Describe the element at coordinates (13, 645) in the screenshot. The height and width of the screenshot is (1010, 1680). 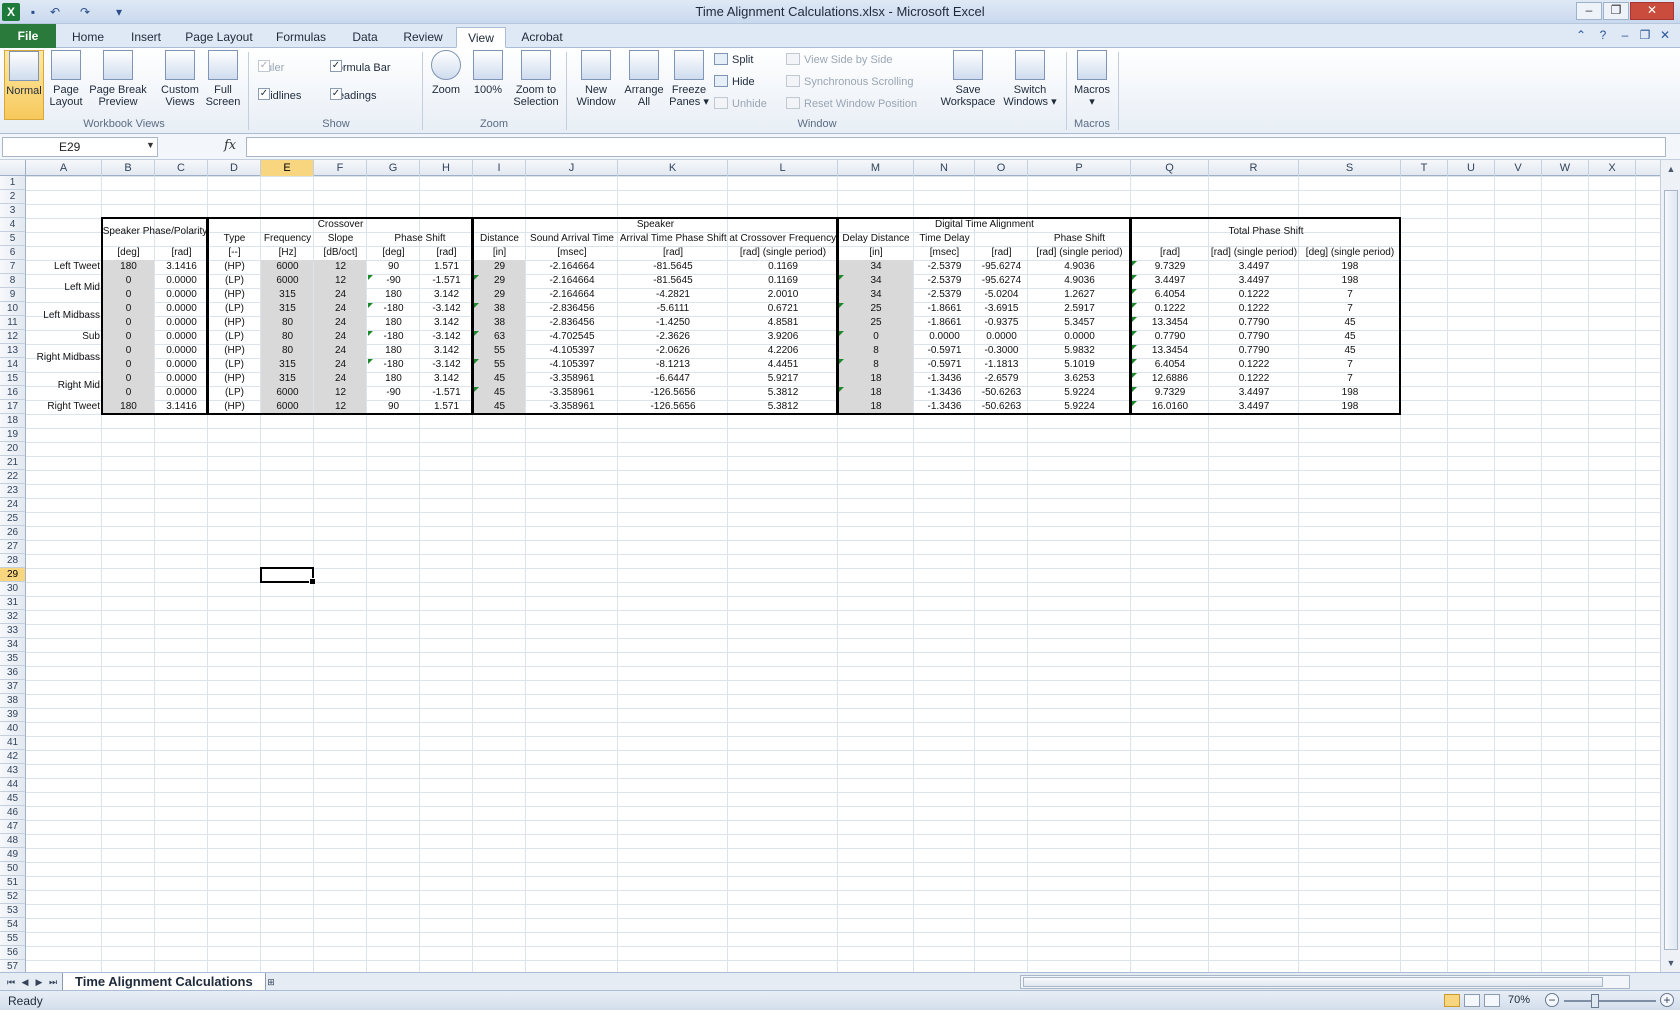
I see `row-header-34: 34` at that location.